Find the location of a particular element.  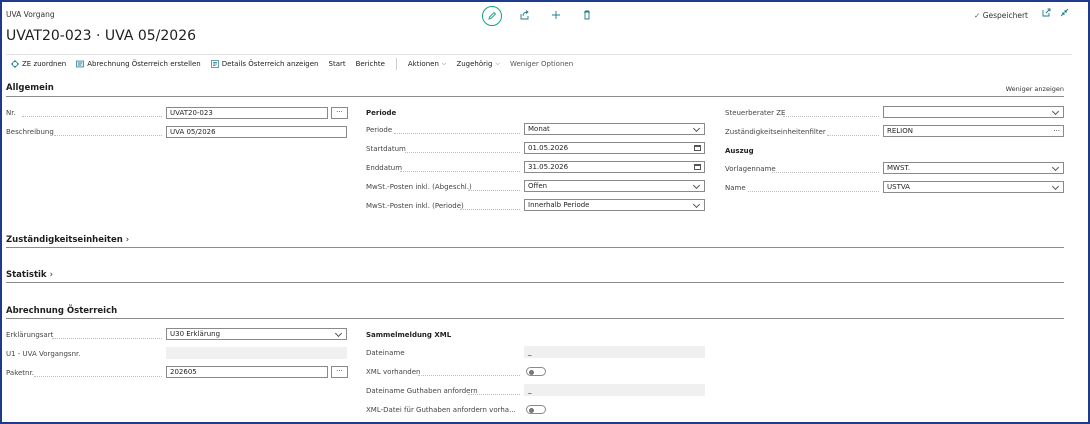

tax-advisor-select is located at coordinates (973, 112).